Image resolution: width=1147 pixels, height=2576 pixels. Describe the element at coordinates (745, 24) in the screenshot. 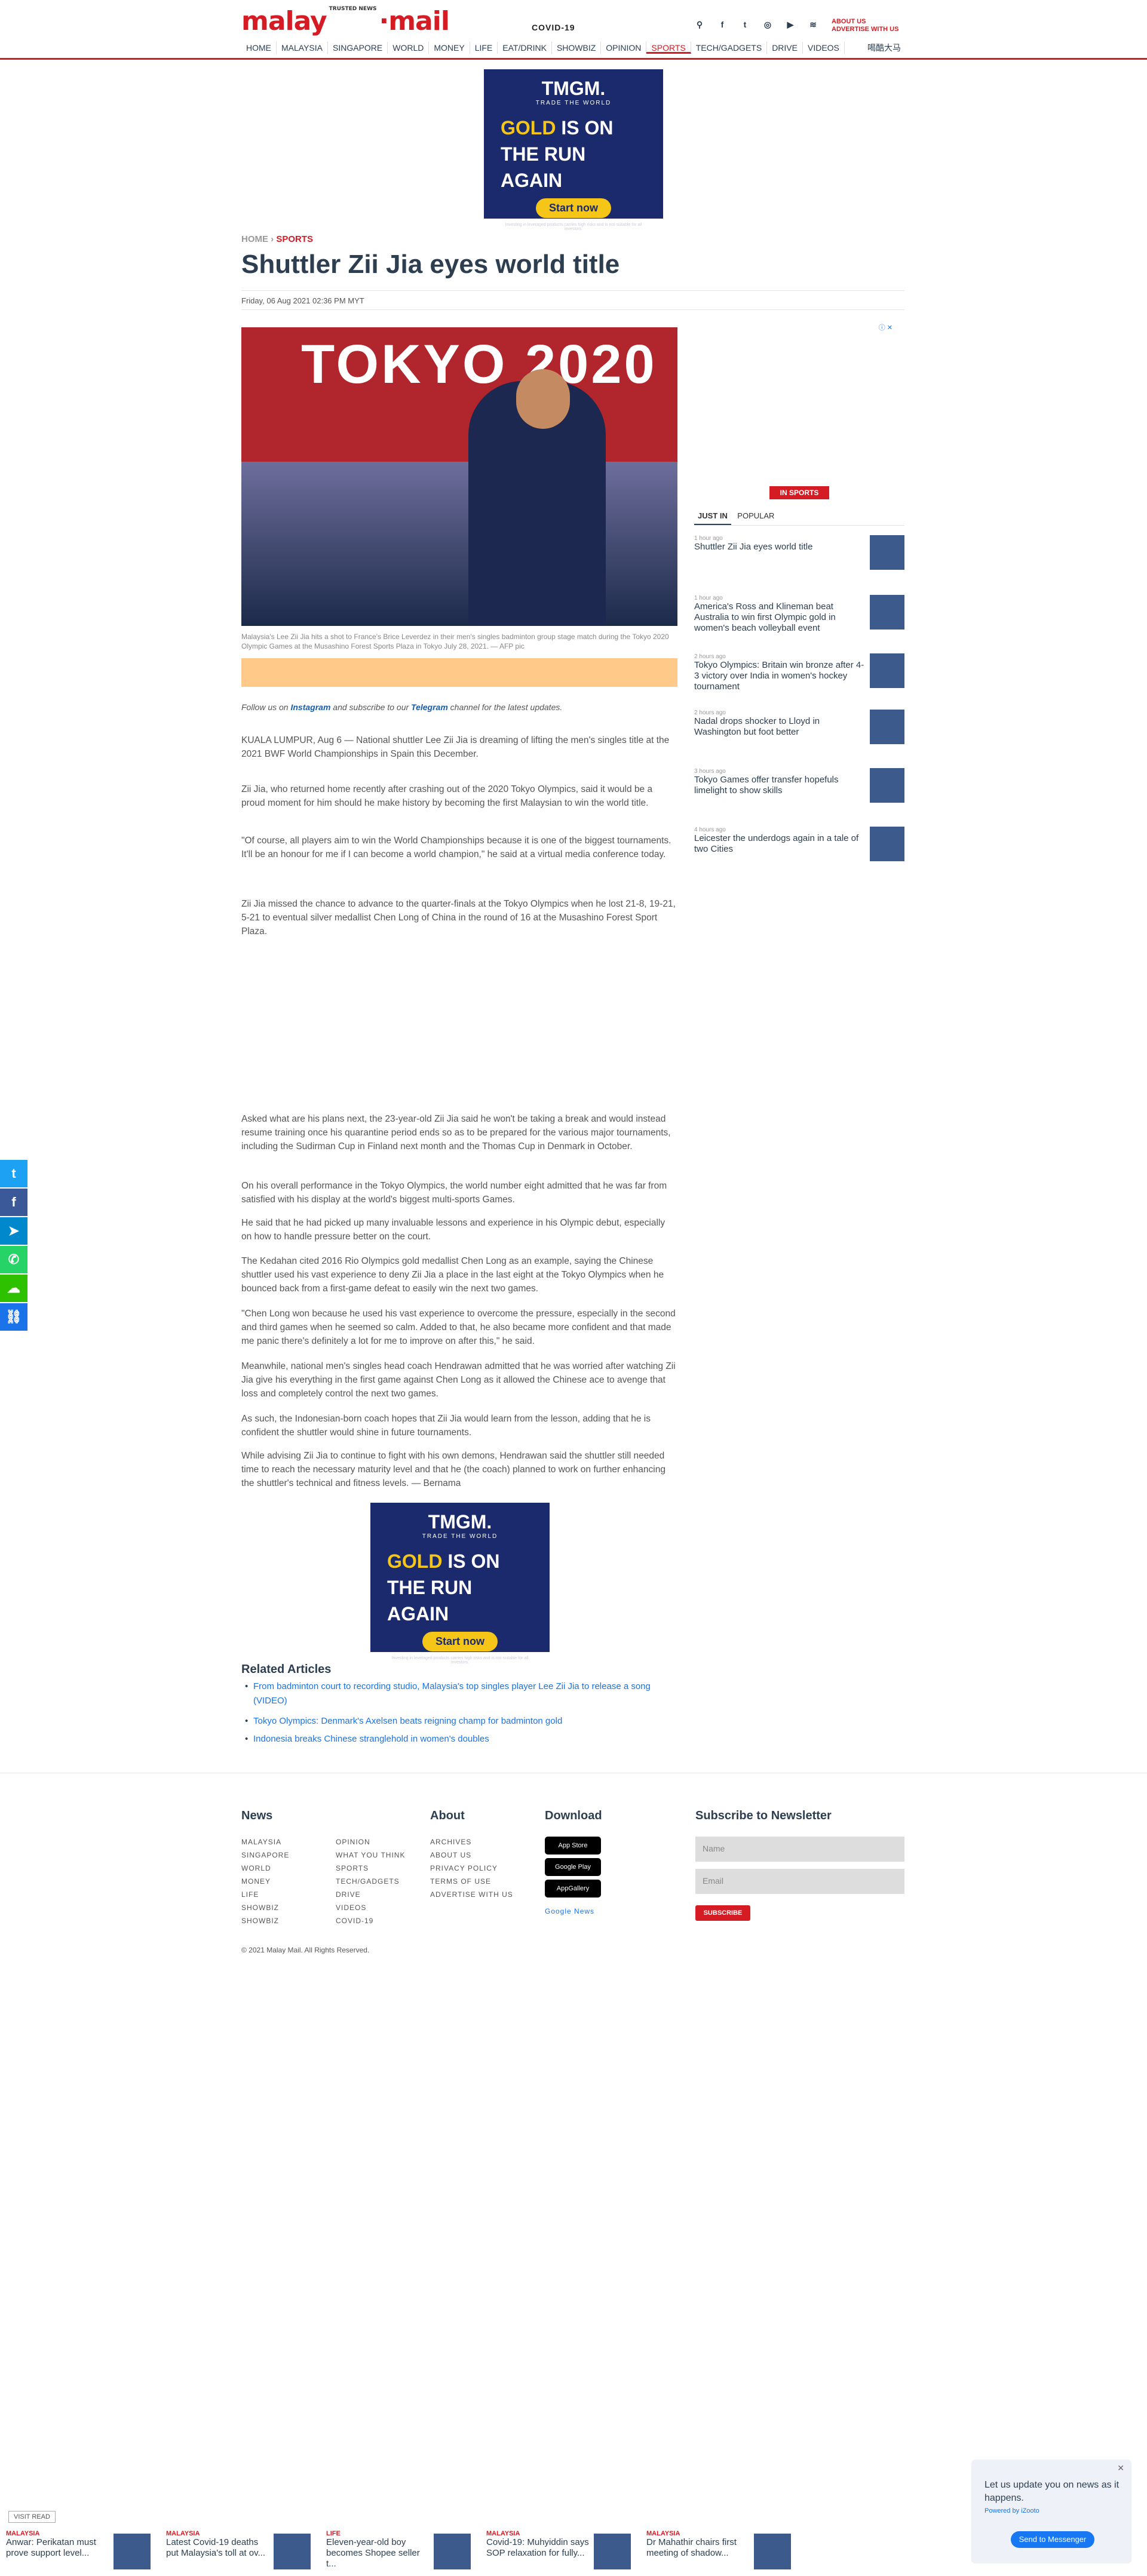

I see `twitter-icon: t` at that location.